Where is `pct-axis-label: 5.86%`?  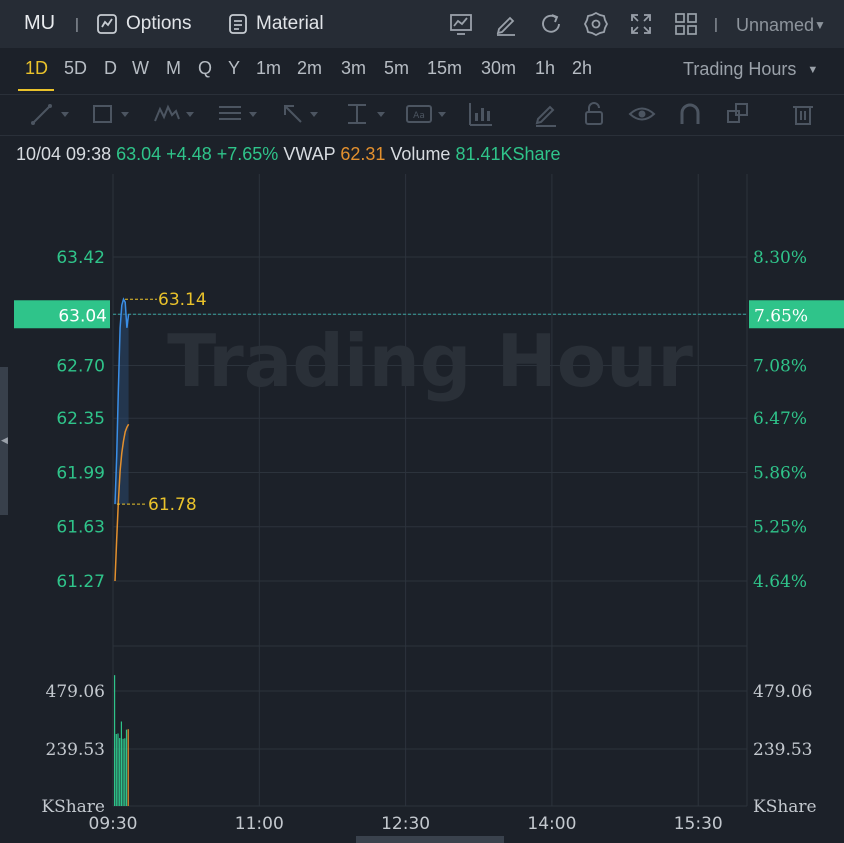
pct-axis-label: 5.86% is located at coordinates (780, 473).